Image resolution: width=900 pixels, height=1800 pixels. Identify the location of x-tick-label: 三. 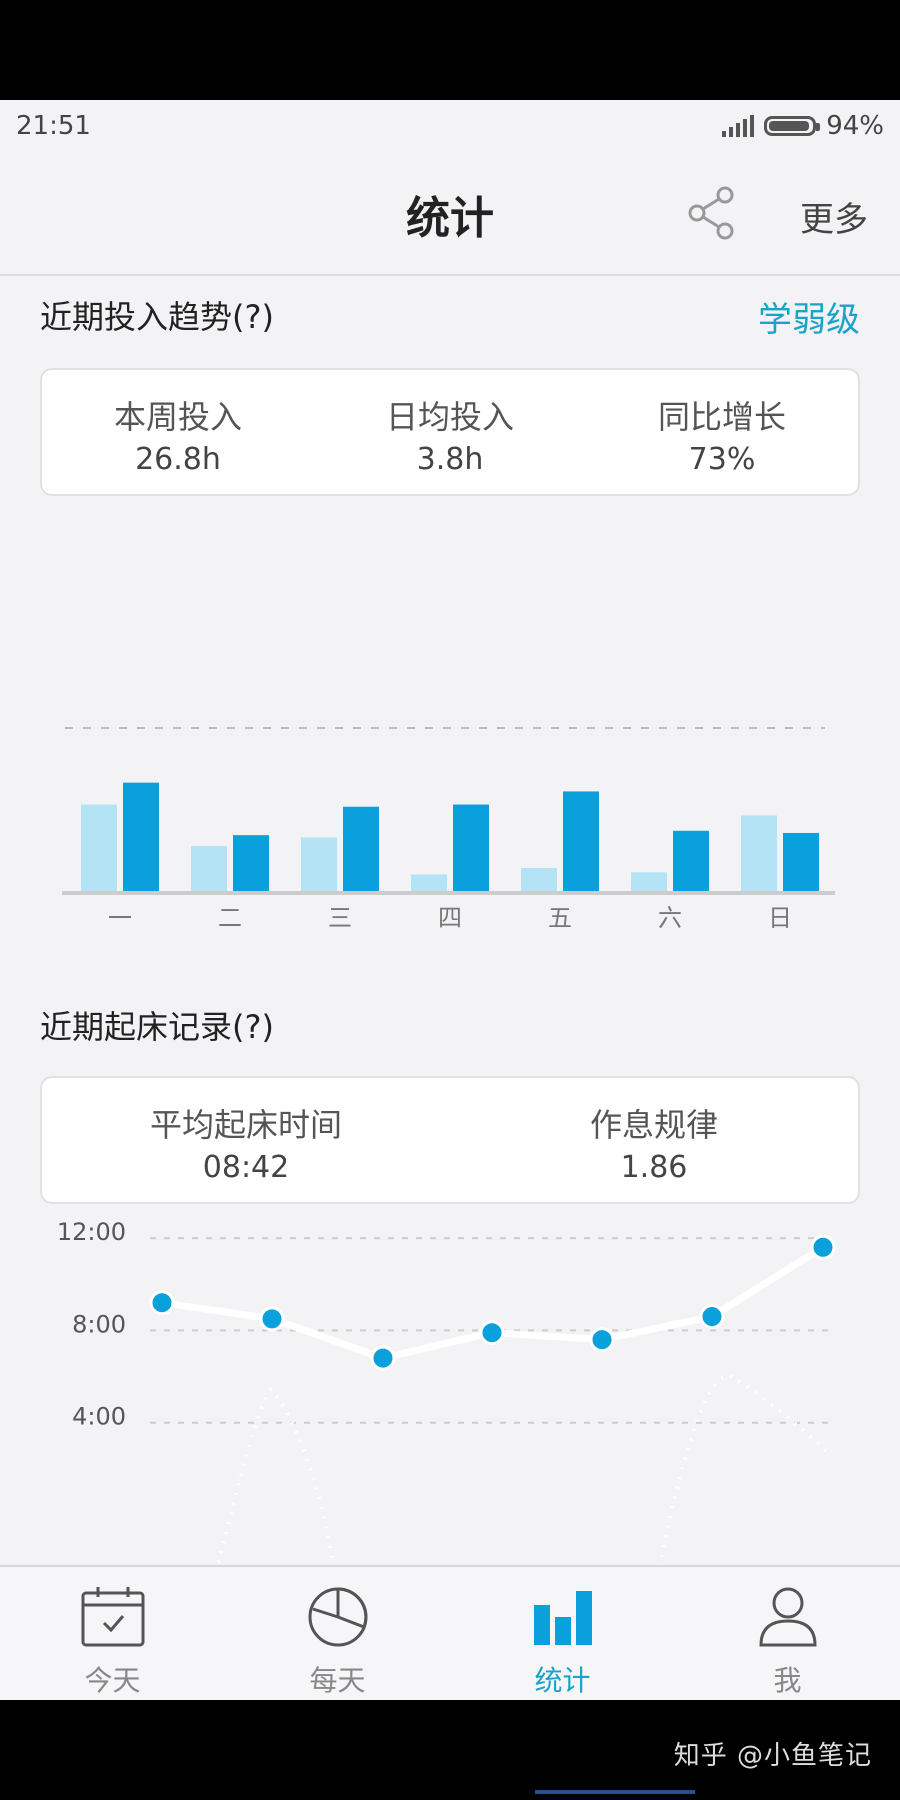
(340, 918).